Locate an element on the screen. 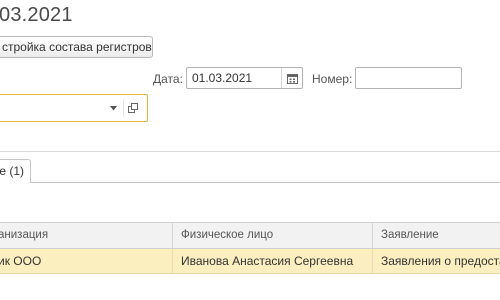 The width and height of the screenshot is (500, 300). date-field: 01.03.2021 is located at coordinates (244, 78).